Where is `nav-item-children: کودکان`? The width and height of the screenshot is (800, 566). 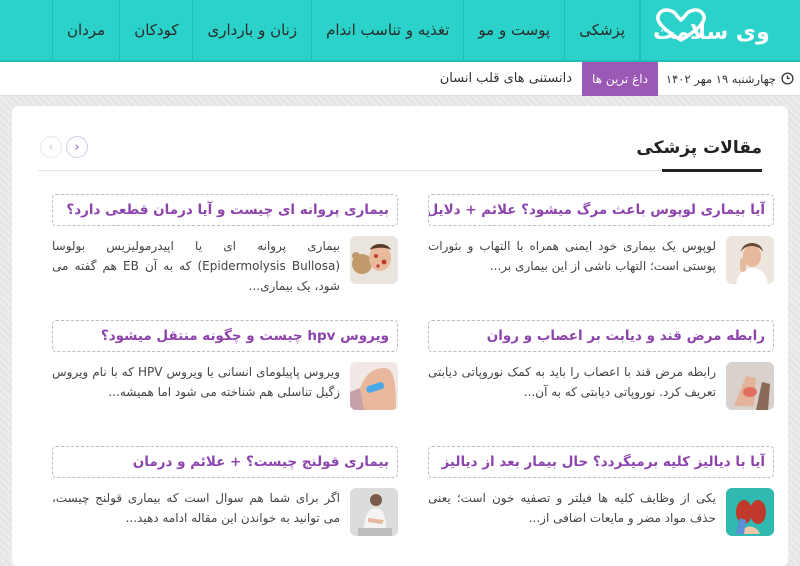
nav-item-children: کودکان is located at coordinates (155, 30).